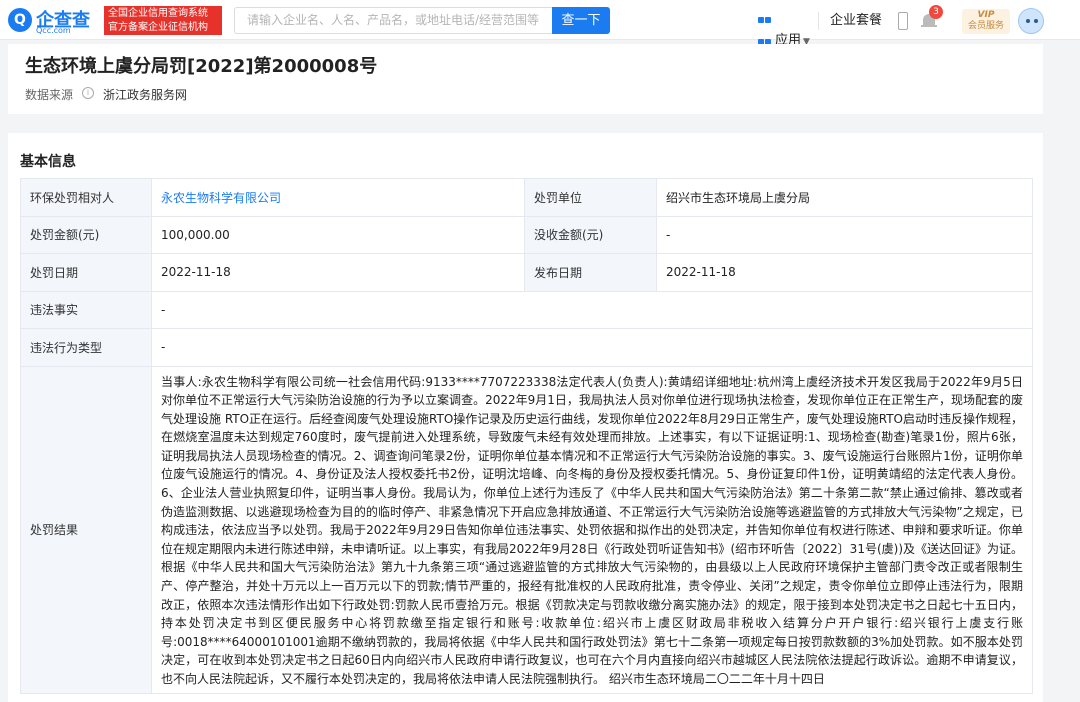 Image resolution: width=1080 pixels, height=702 pixels. Describe the element at coordinates (88, 93) in the screenshot. I see `info-icon: i` at that location.